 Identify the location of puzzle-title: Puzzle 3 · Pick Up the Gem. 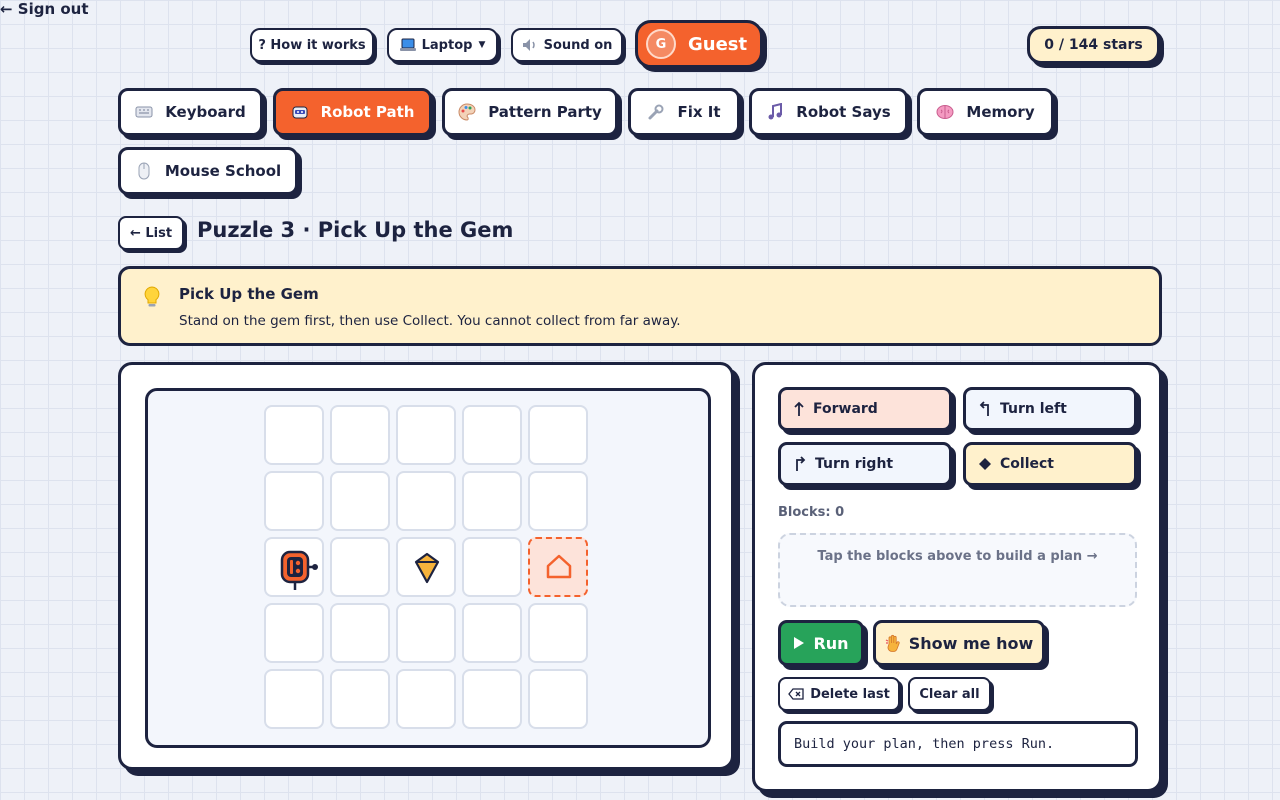
(355, 230).